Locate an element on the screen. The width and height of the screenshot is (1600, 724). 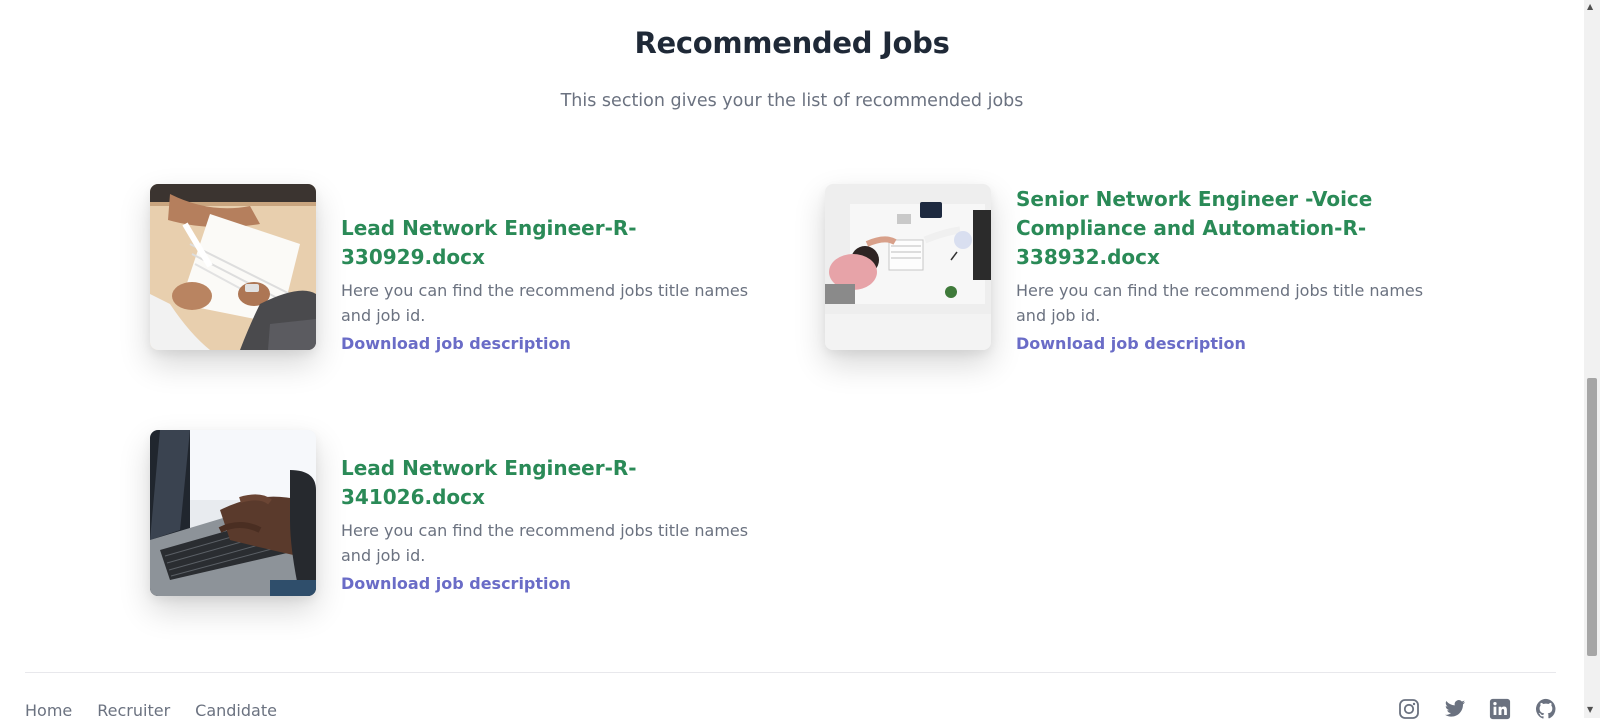
office-handshake-photo is located at coordinates (908, 267).